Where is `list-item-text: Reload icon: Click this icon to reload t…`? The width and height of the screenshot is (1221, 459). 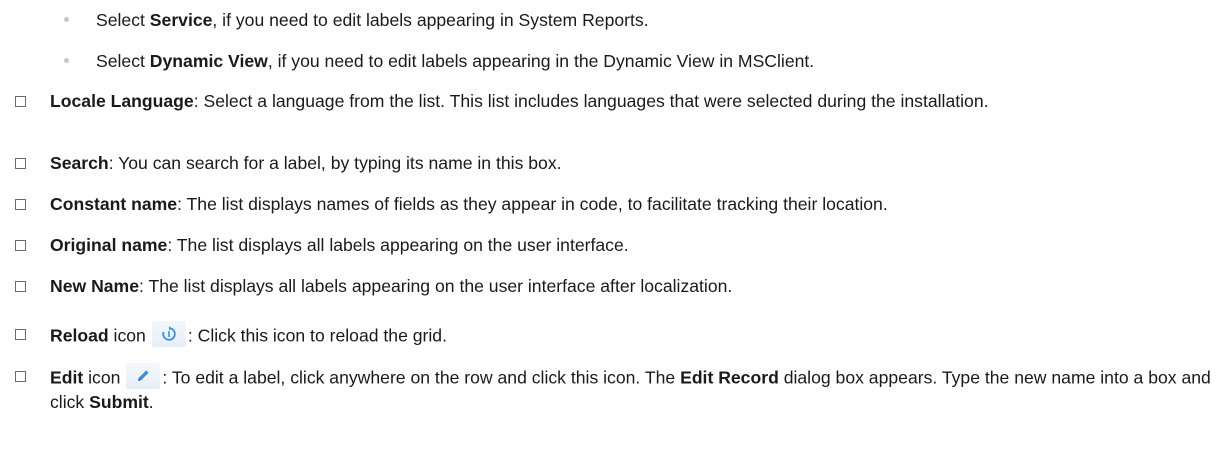
list-item-text: Reload icon: Click this icon to reload t… is located at coordinates (631, 335).